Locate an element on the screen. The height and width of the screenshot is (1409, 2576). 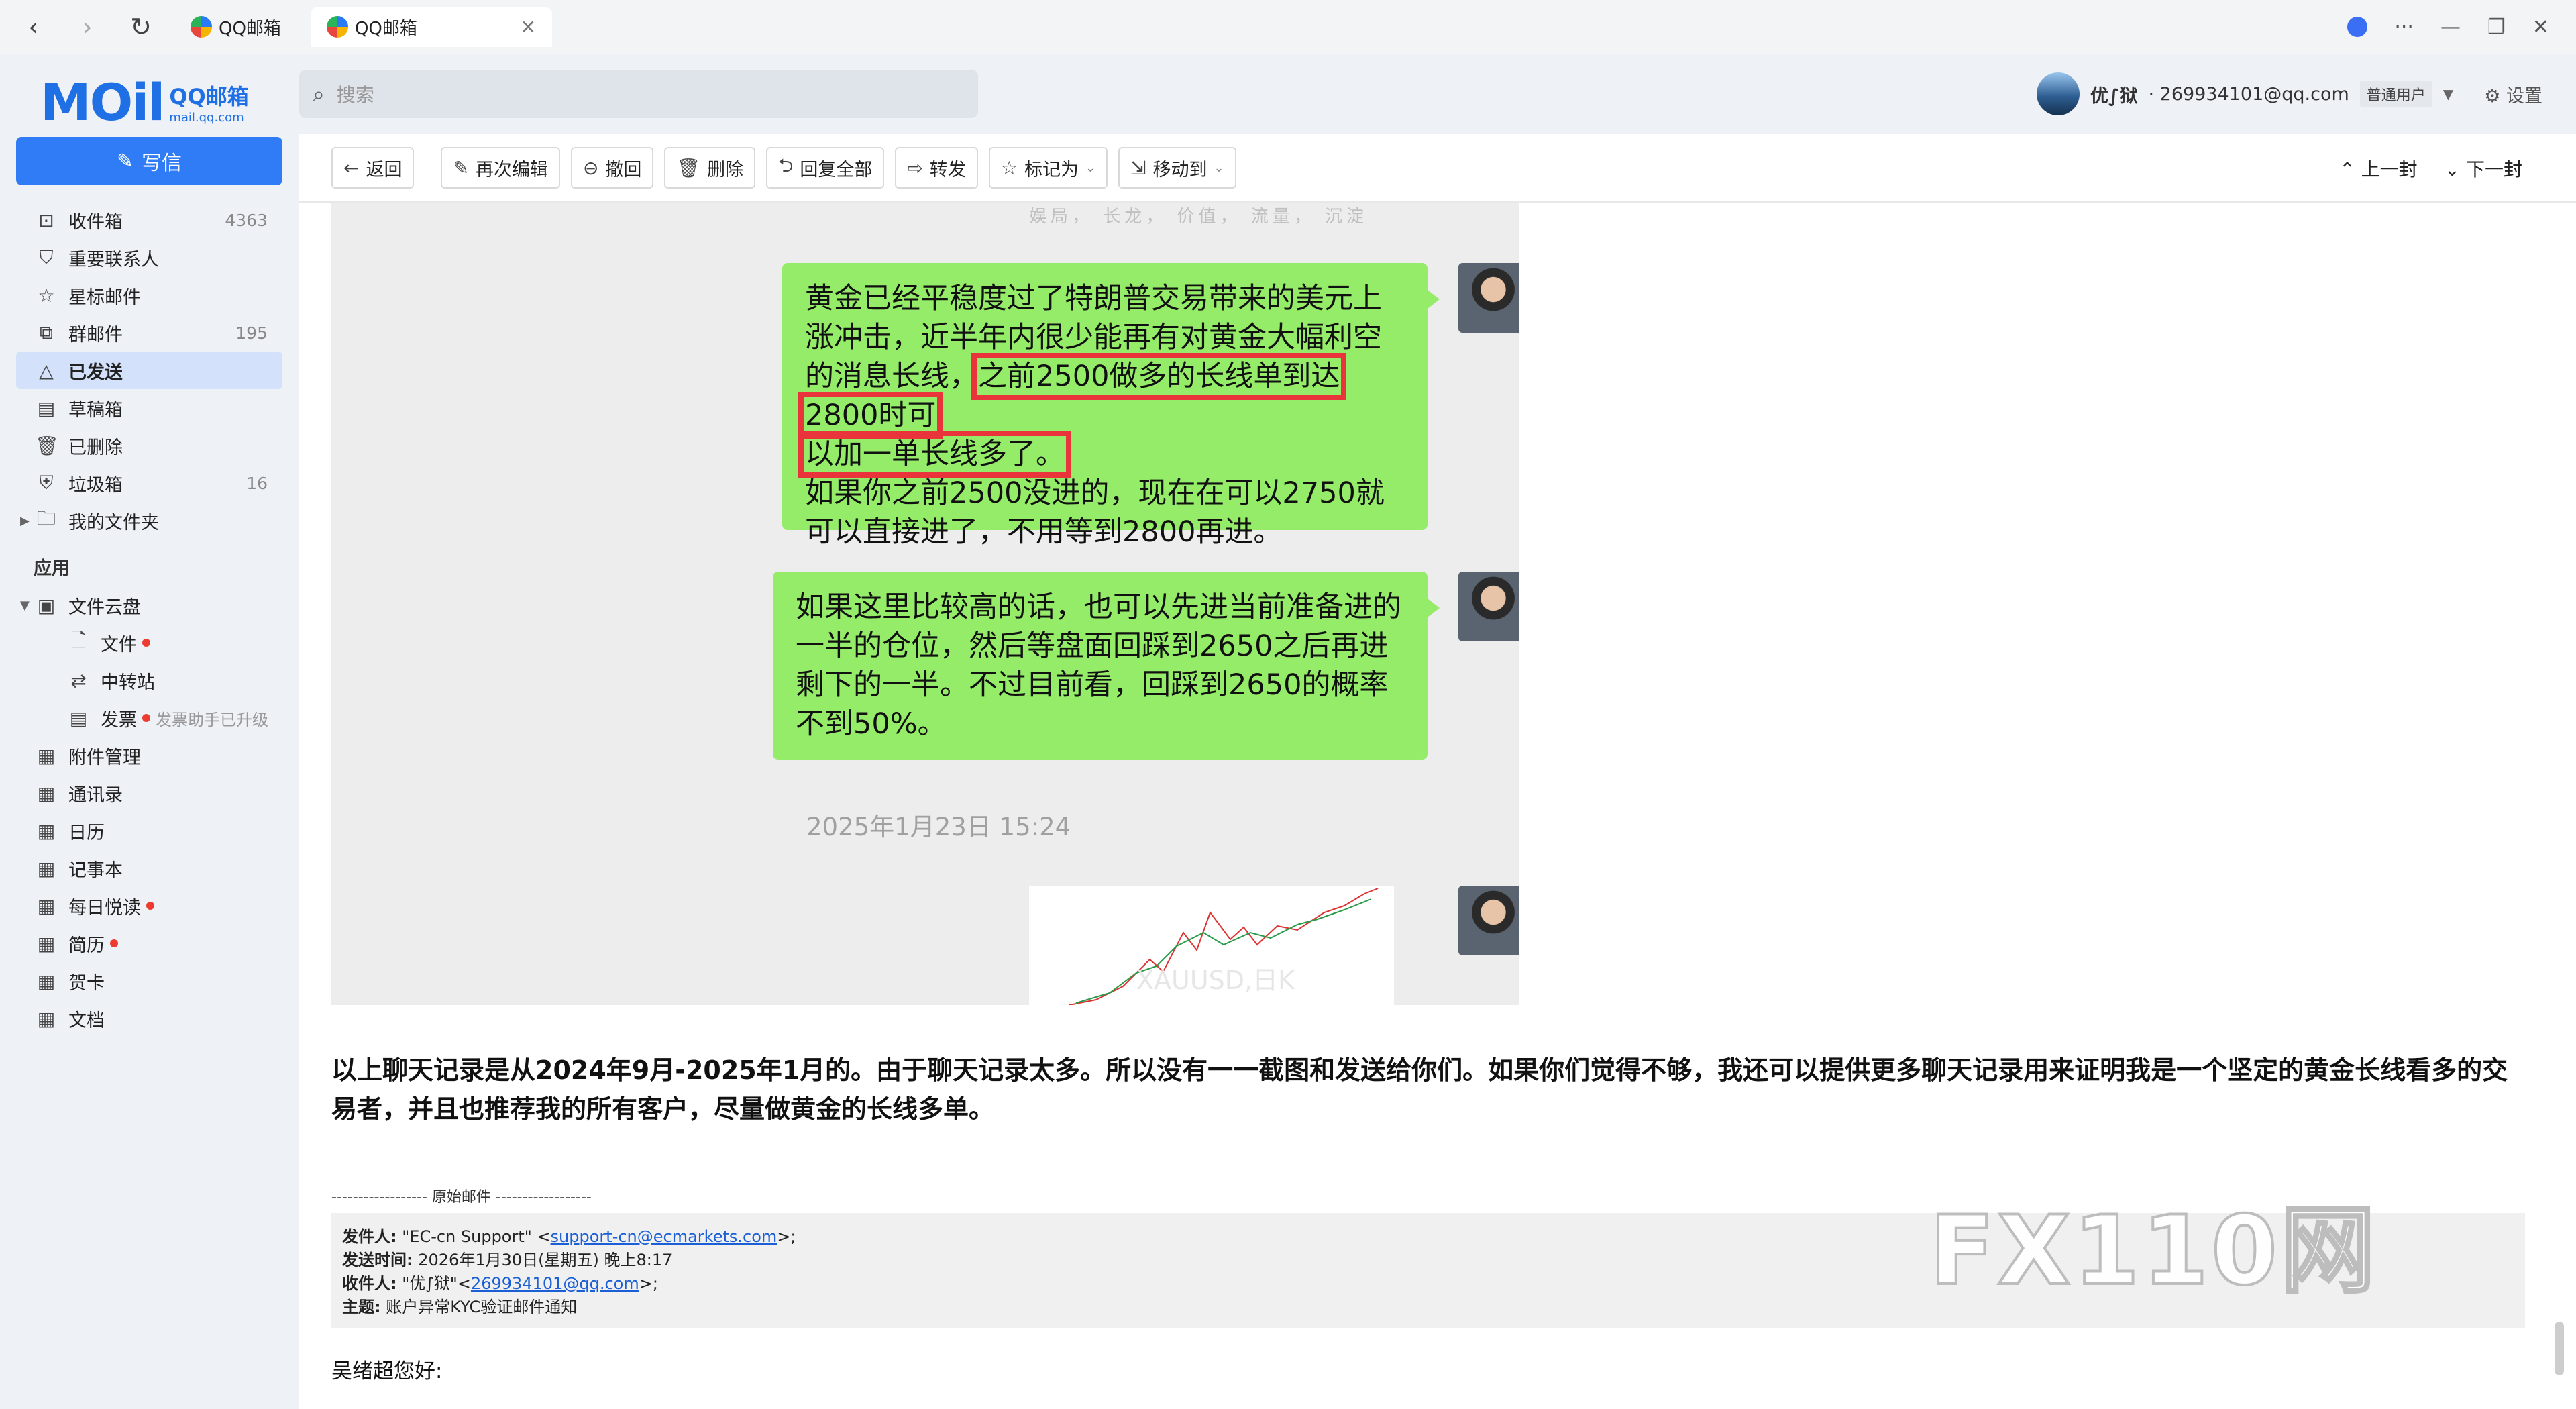
compose-button: ✎ 写信 is located at coordinates (149, 161).